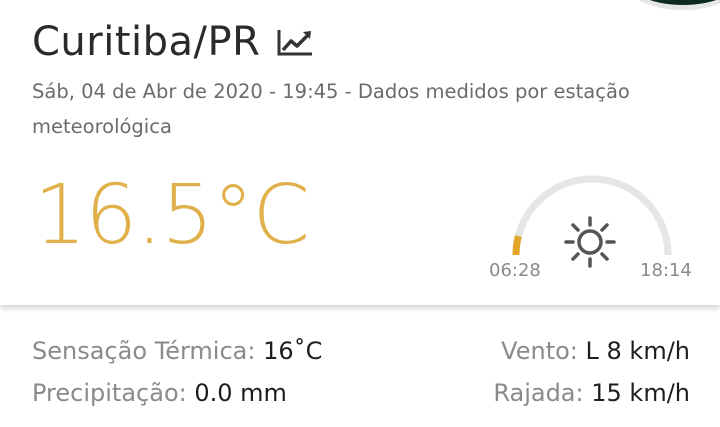  Describe the element at coordinates (146, 42) in the screenshot. I see `city-name: Curitiba/PR` at that location.